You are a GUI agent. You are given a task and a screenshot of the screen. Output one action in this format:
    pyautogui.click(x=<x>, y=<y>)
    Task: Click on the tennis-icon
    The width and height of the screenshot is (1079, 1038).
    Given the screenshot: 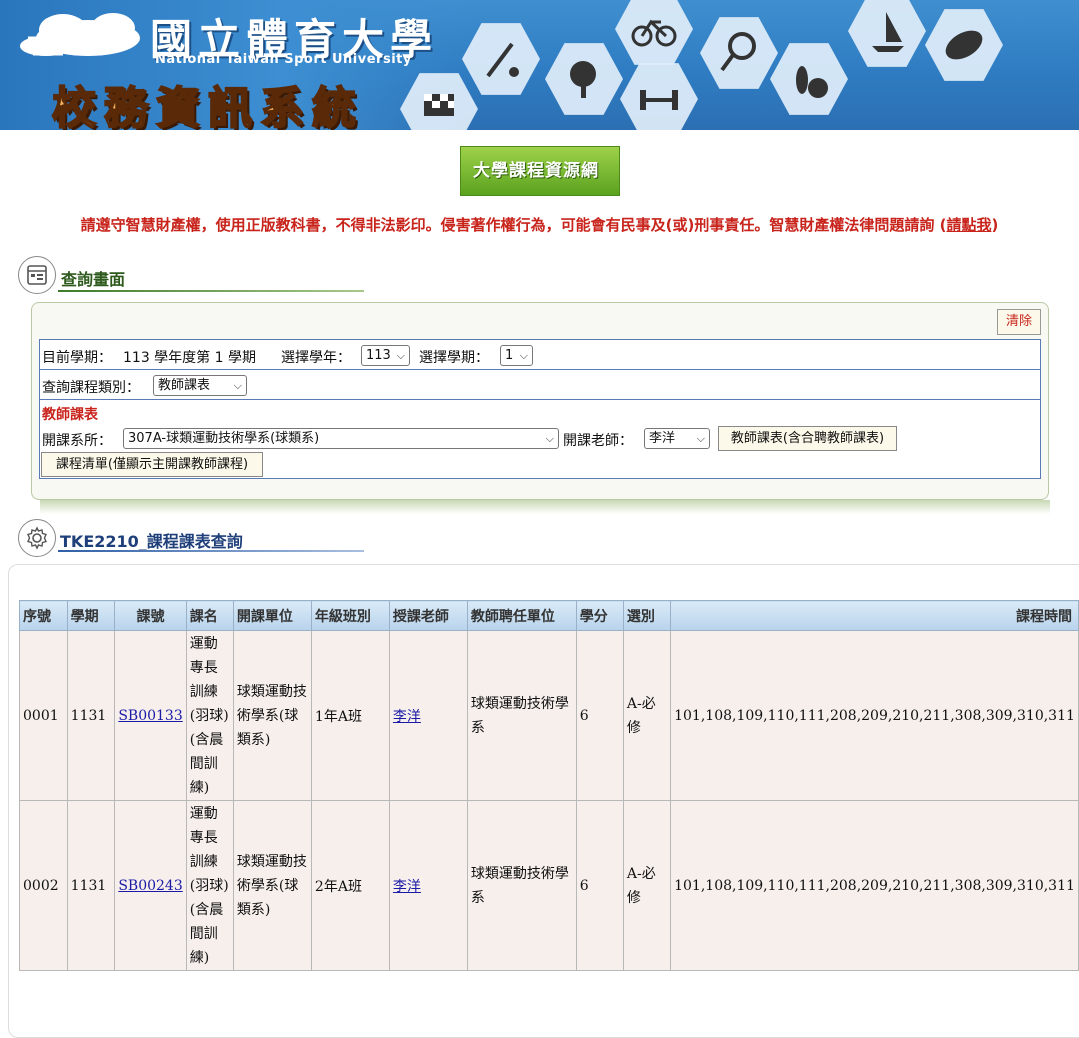 What is the action you would take?
    pyautogui.click(x=739, y=53)
    